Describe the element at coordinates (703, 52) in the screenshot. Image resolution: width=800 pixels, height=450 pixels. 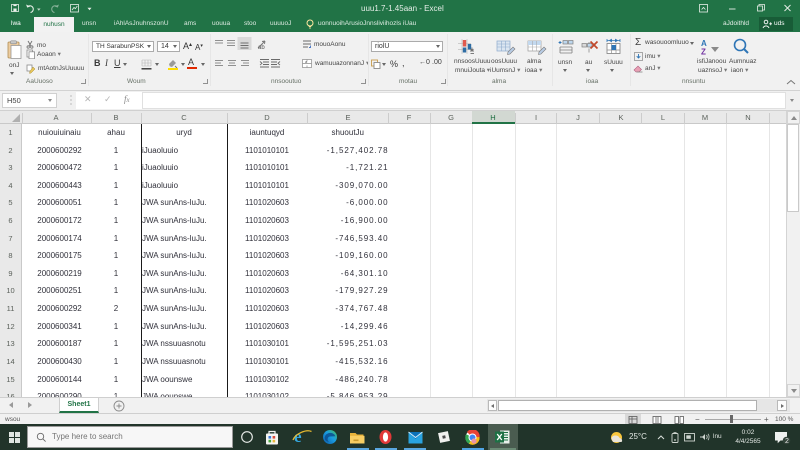
I see `svg-text: Z` at that location.